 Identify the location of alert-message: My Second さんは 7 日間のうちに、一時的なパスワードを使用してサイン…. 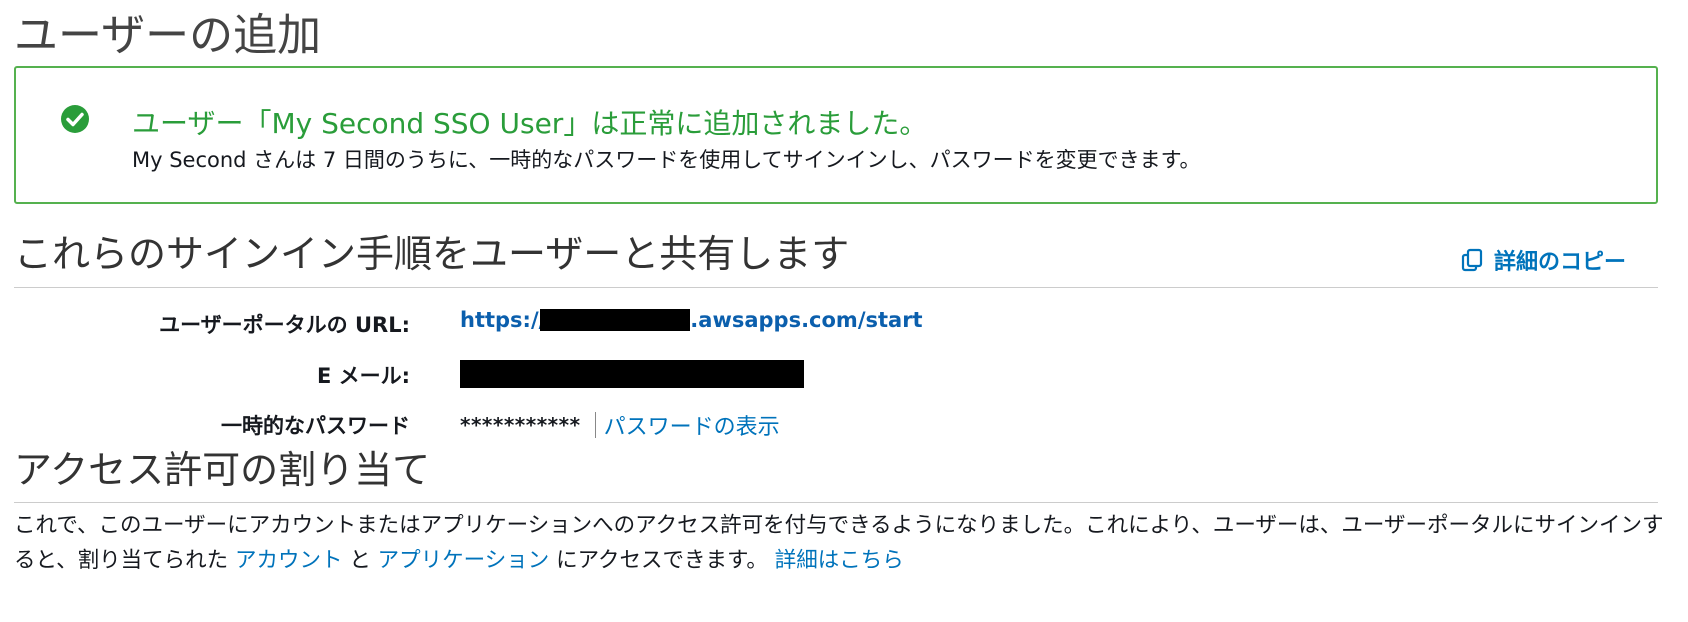
(666, 160).